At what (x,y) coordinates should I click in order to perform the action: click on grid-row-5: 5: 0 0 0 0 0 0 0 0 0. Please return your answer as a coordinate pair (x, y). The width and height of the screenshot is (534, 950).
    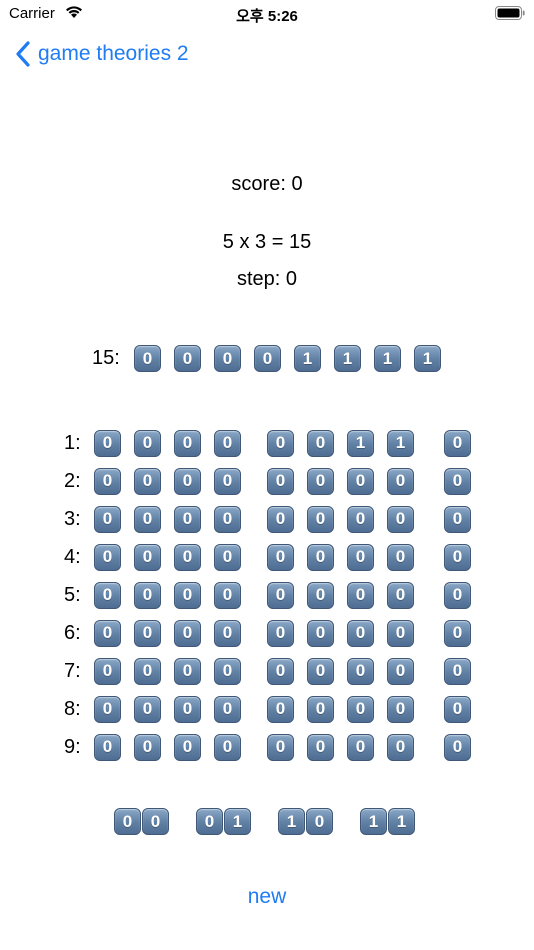
    Looking at the image, I should click on (274, 595).